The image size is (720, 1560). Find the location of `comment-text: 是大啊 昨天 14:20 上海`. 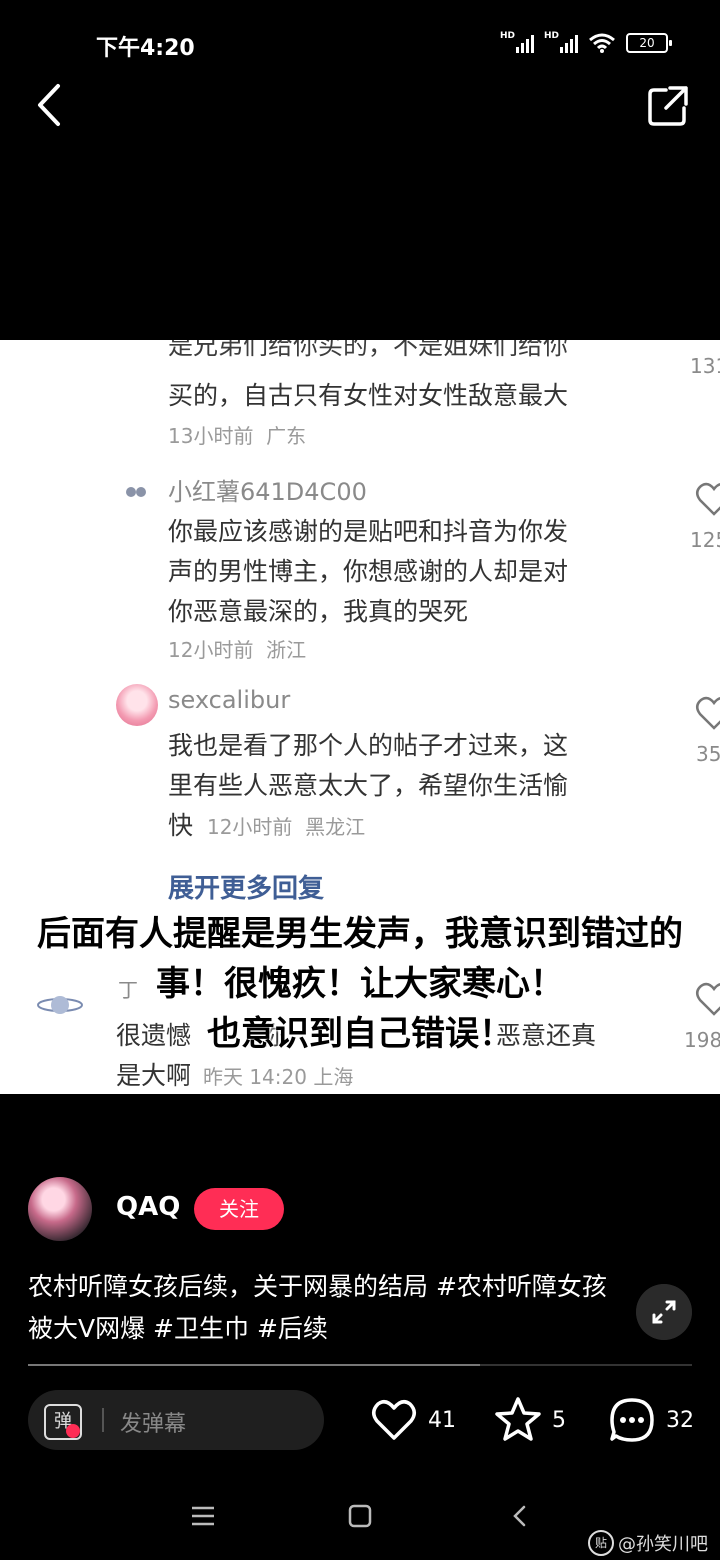

comment-text: 是大啊 昨天 14:20 上海 is located at coordinates (235, 1075).